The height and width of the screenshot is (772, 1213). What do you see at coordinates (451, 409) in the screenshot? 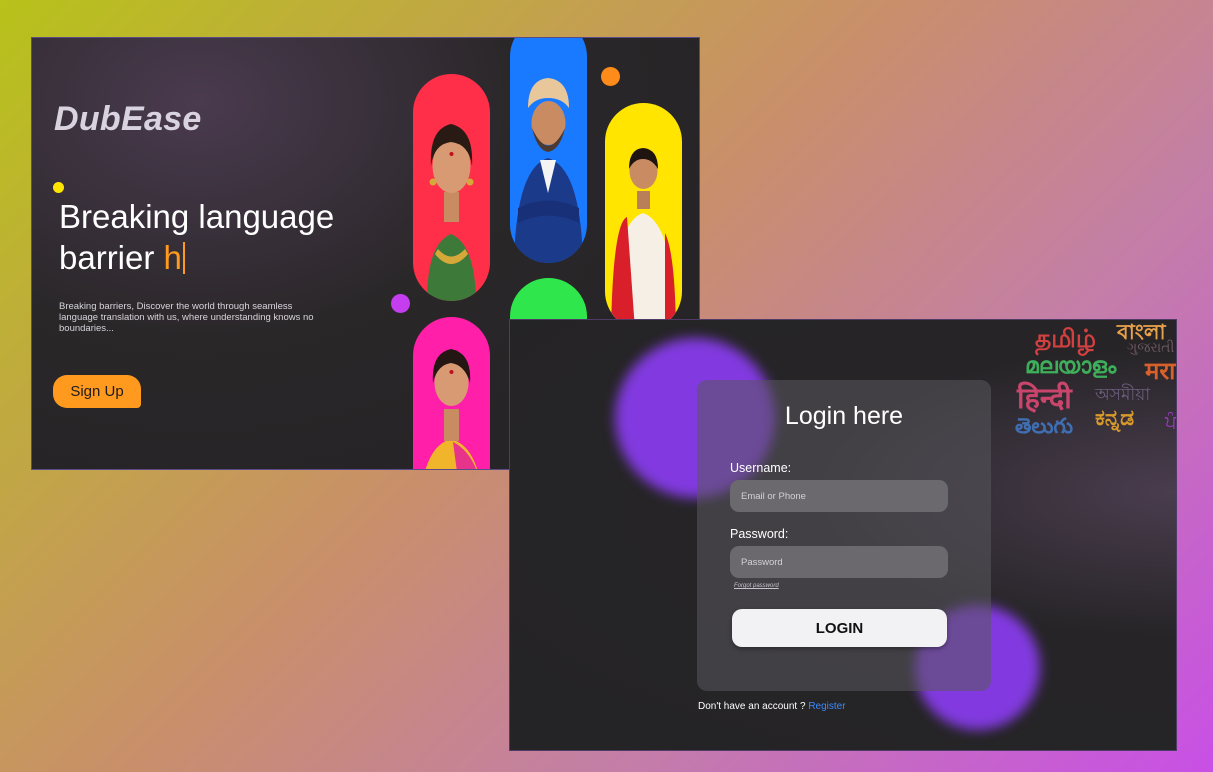
I see `woman-pink-illustration` at bounding box center [451, 409].